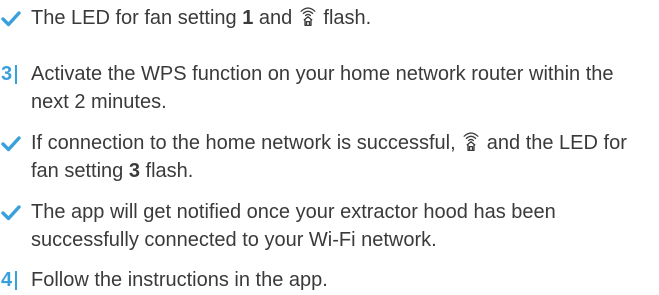 Image resolution: width=659 pixels, height=295 pixels. What do you see at coordinates (201, 17) in the screenshot?
I see `check-item-text: The LED for fan setting 1 and flash.` at bounding box center [201, 17].